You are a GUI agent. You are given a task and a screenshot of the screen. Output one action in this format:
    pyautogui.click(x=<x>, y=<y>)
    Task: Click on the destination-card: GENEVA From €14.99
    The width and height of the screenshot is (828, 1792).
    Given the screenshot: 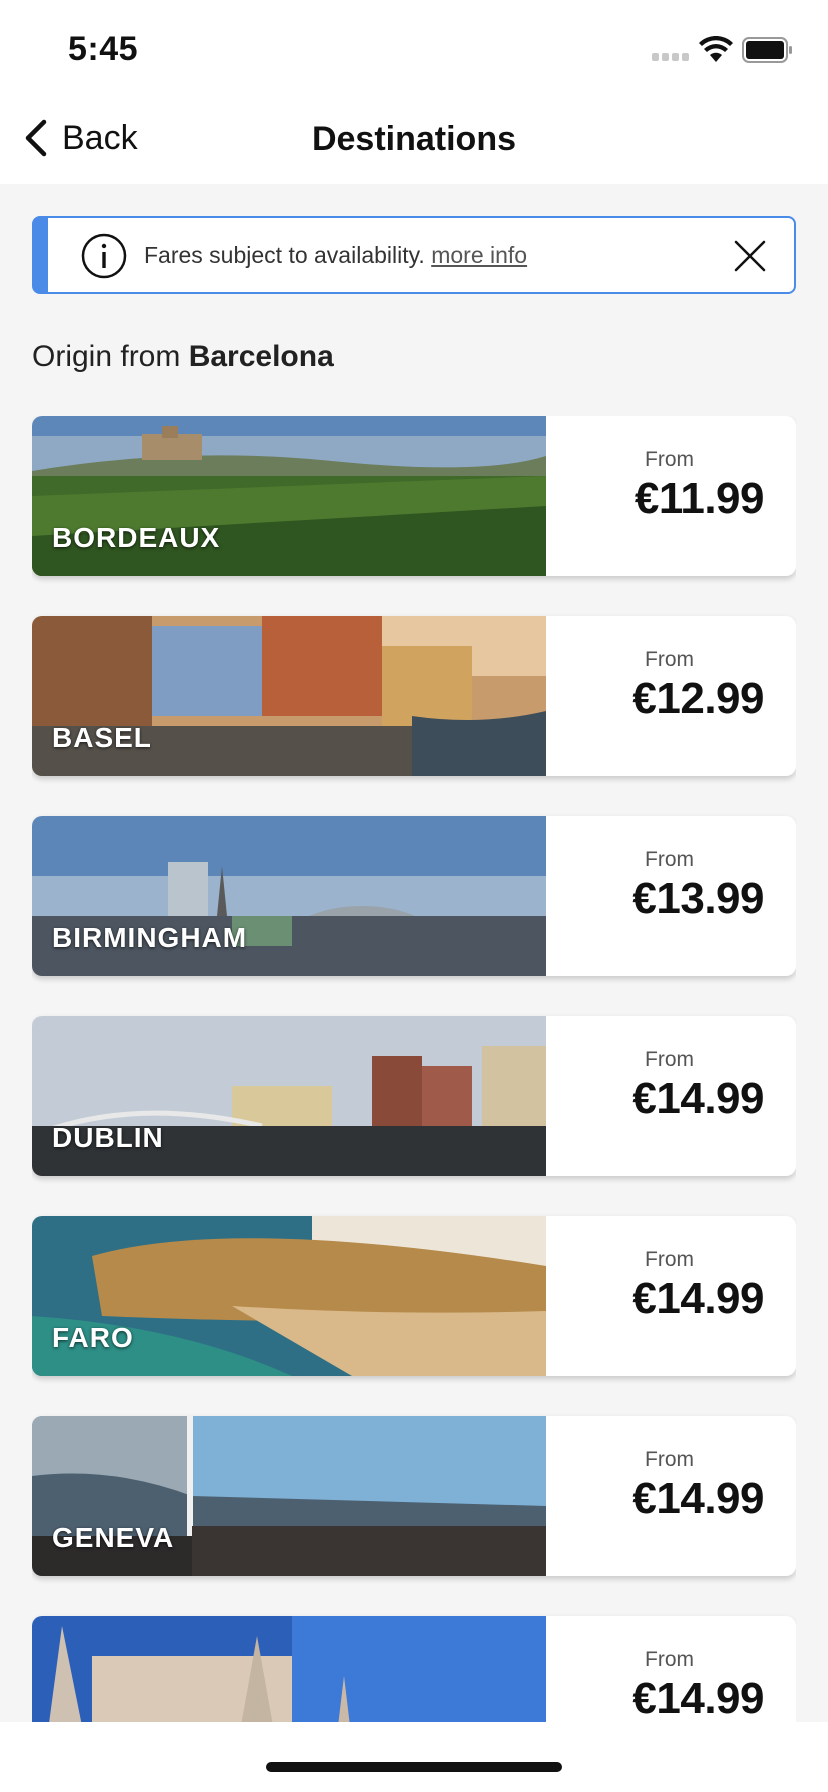 What is the action you would take?
    pyautogui.click(x=414, y=1496)
    